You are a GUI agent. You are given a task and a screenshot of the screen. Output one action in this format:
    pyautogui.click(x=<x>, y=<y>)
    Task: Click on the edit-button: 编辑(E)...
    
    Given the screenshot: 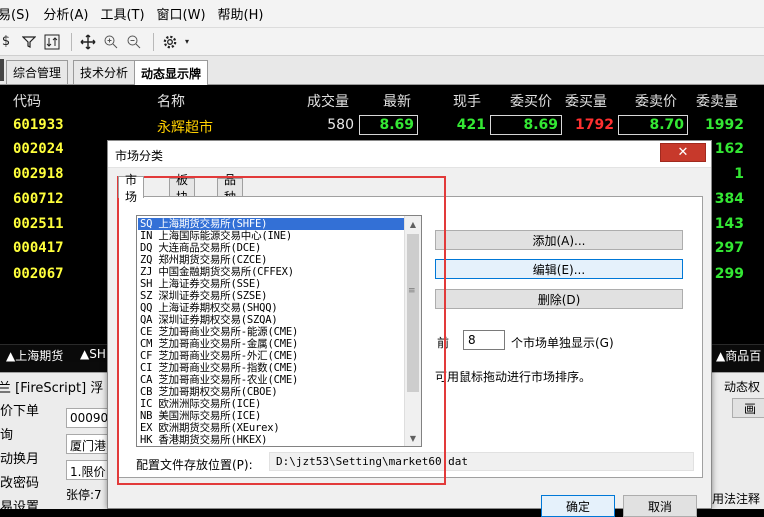 What is the action you would take?
    pyautogui.click(x=559, y=269)
    